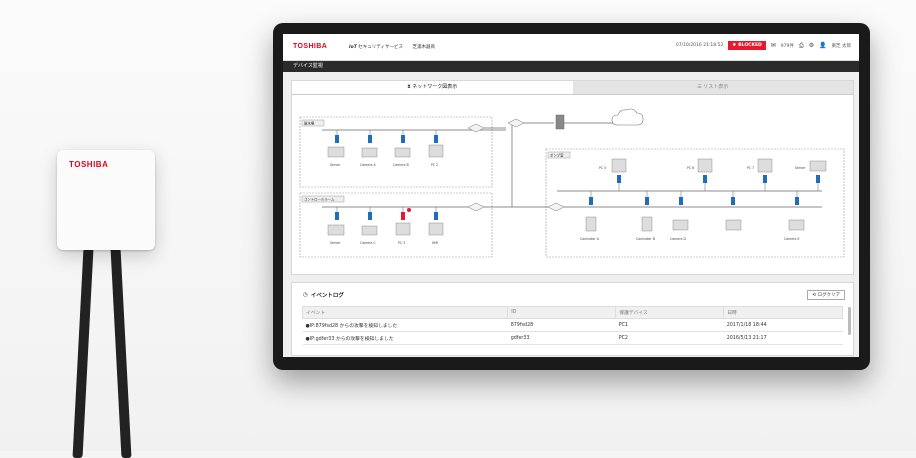 The height and width of the screenshot is (458, 916). I want to click on user-icon: 👤, so click(822, 45).